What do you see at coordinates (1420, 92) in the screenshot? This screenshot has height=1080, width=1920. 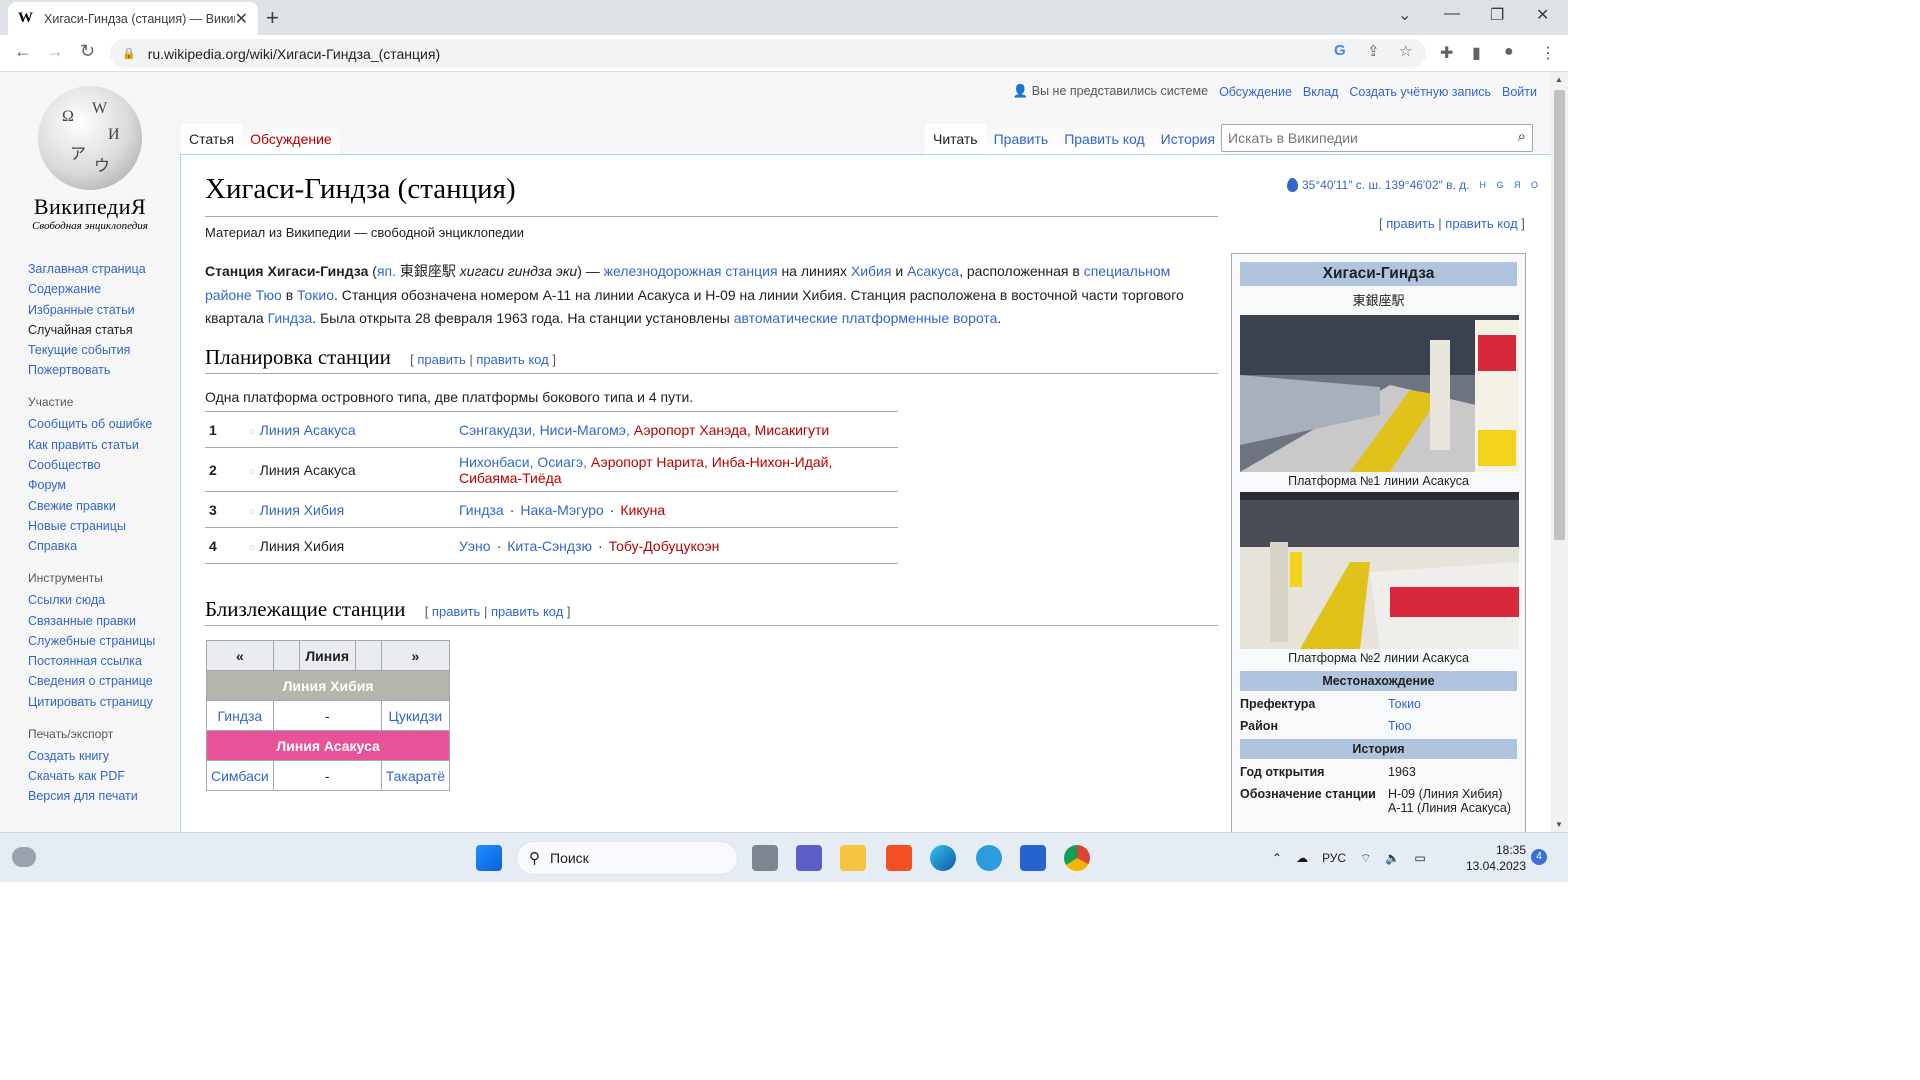 I see `create-account-link: Создать учётную запись` at bounding box center [1420, 92].